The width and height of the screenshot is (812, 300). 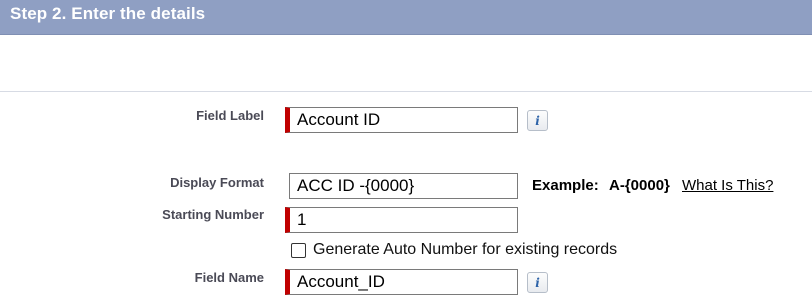 I want to click on field-name-label: Field Name, so click(x=229, y=277).